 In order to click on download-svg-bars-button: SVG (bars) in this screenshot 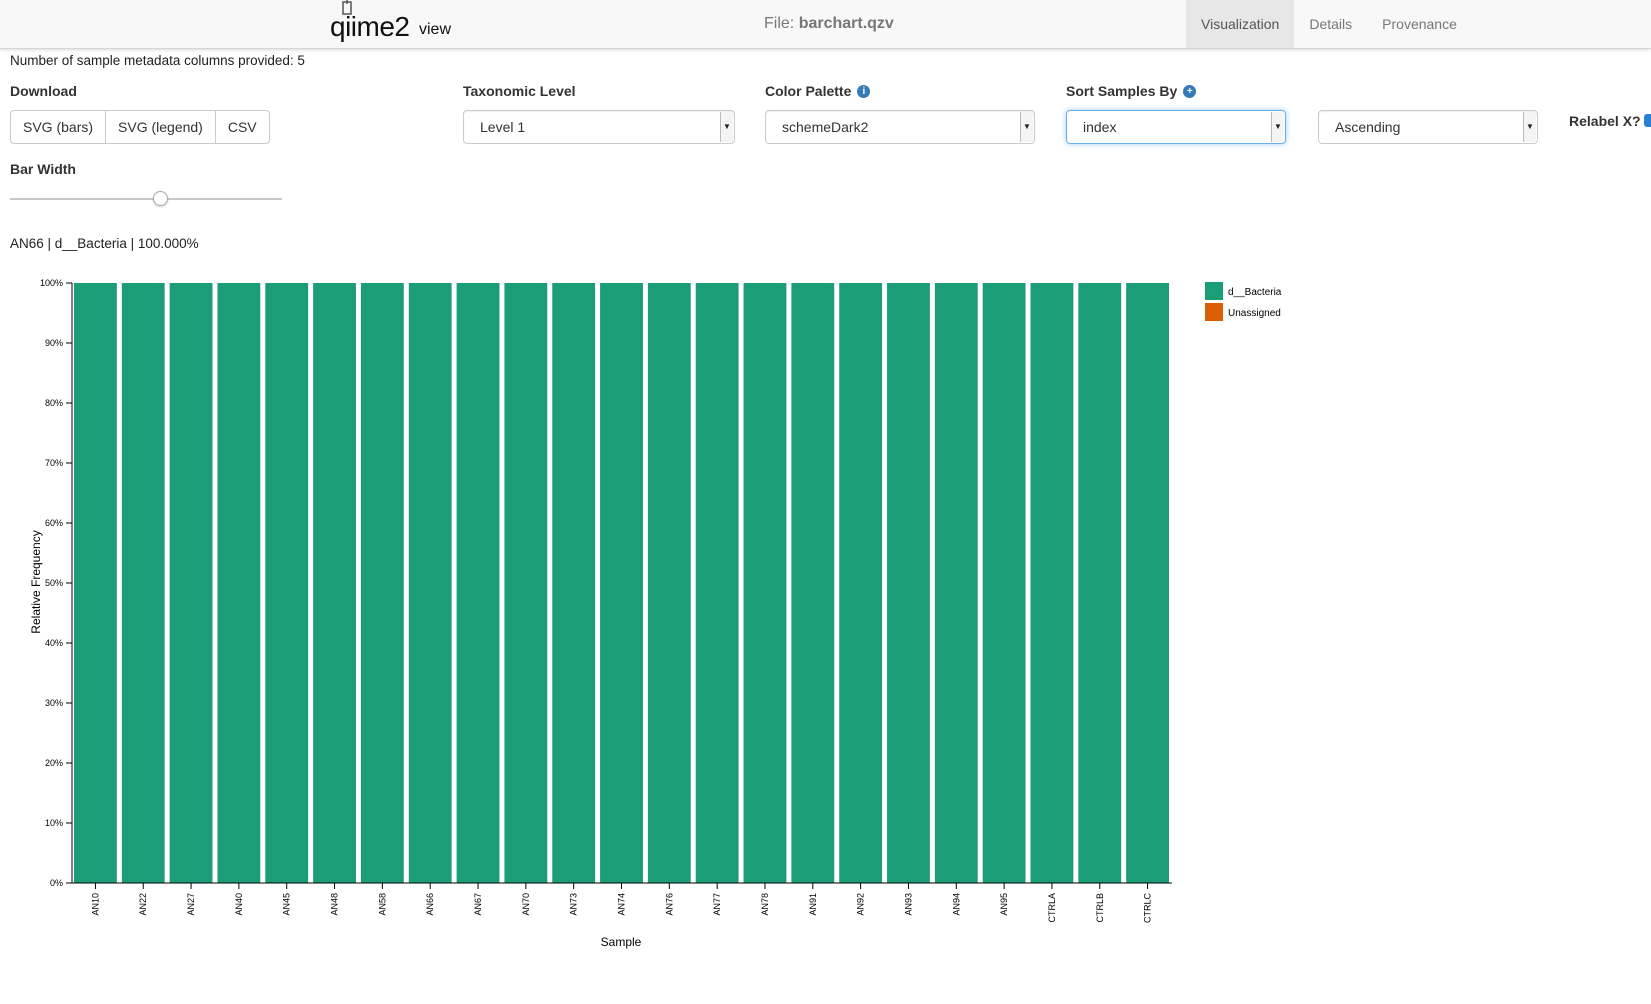, I will do `click(58, 127)`.